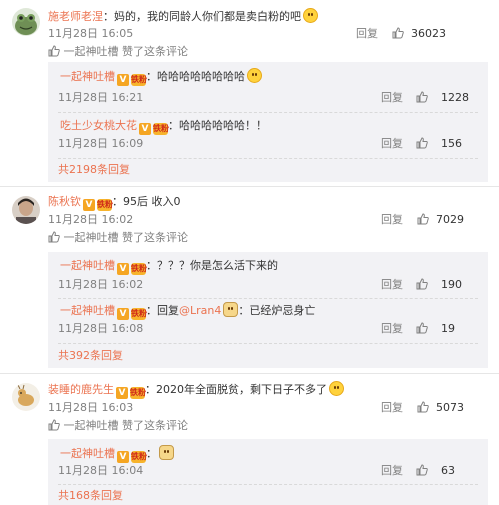  I want to click on reply-actions: 回复 19, so click(427, 329).